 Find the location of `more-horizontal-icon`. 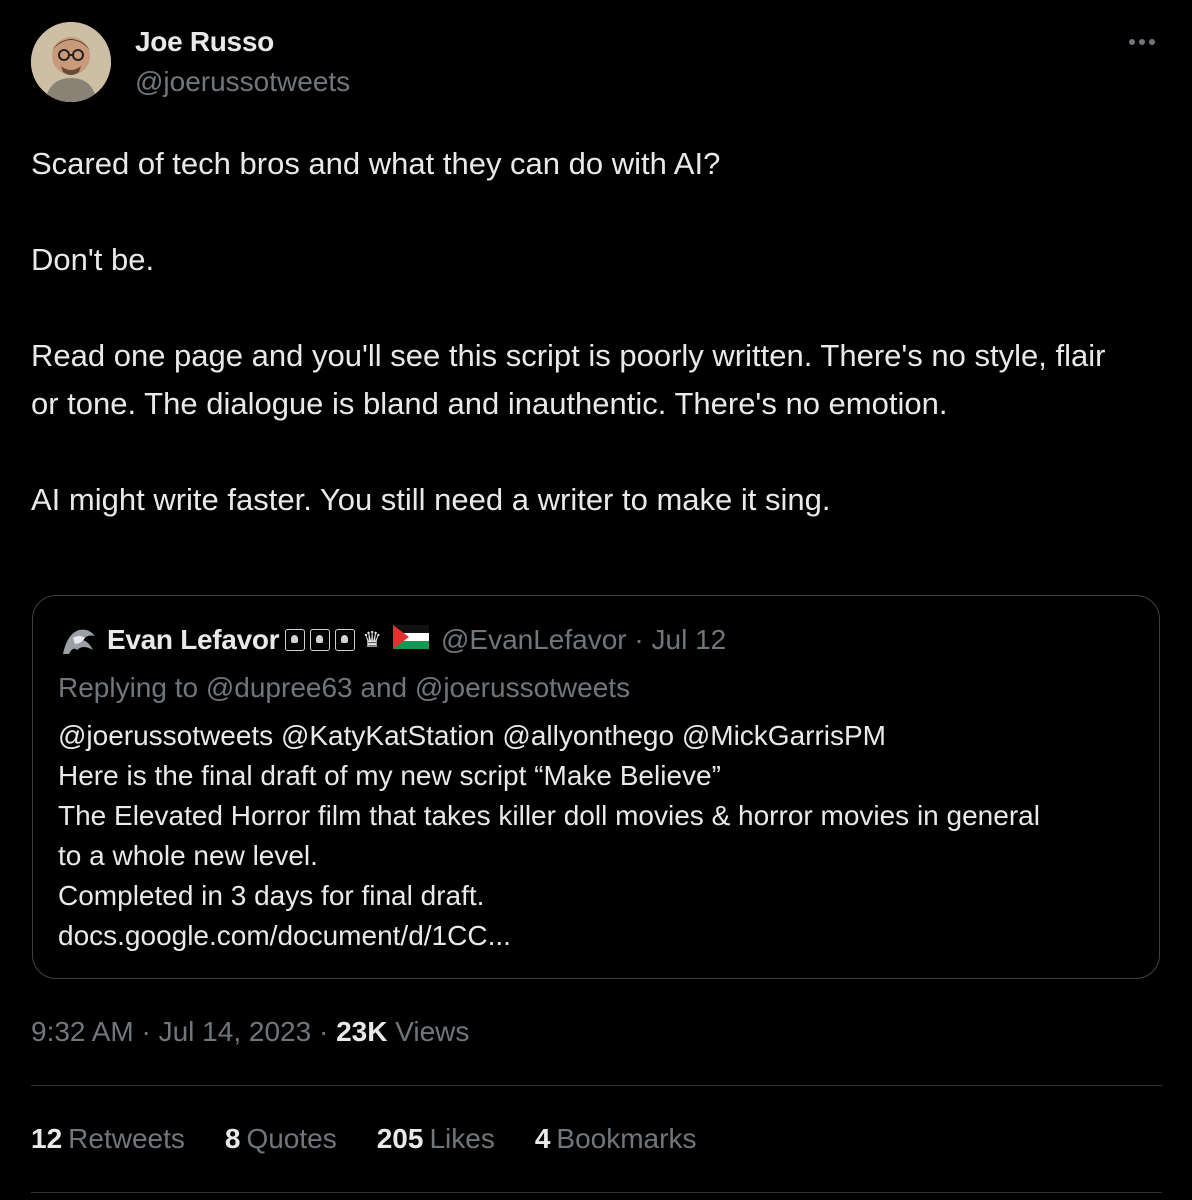

more-horizontal-icon is located at coordinates (1142, 42).